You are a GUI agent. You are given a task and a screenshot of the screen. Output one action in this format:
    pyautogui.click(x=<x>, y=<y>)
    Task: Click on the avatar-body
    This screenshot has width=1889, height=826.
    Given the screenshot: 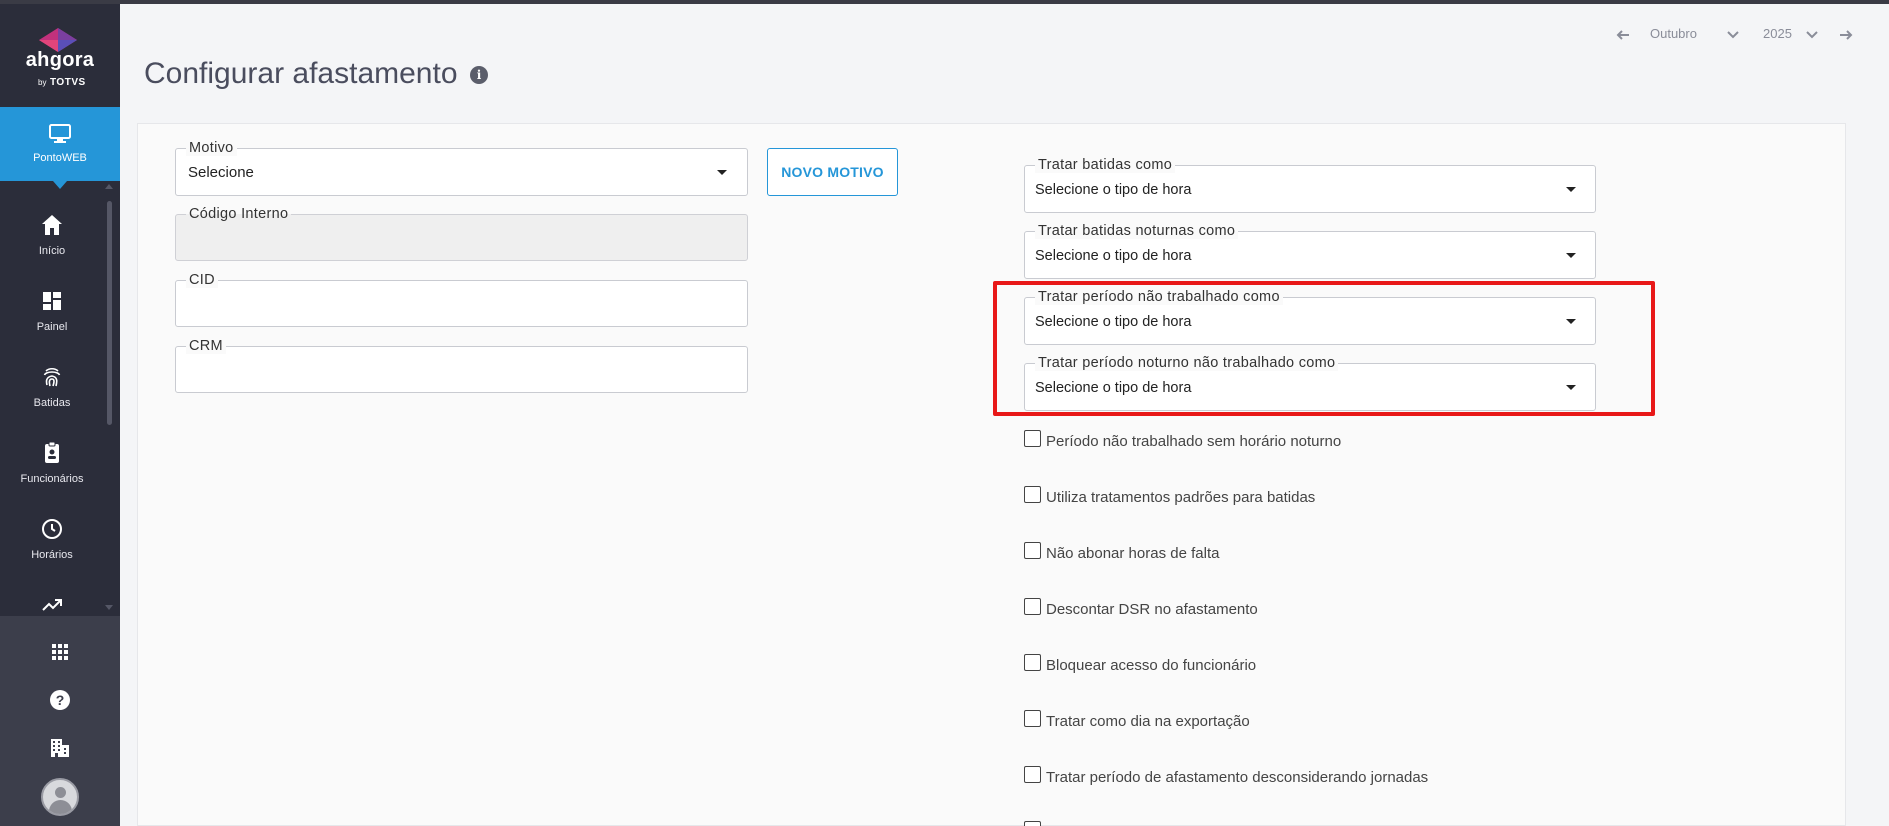 What is the action you would take?
    pyautogui.click(x=60, y=807)
    